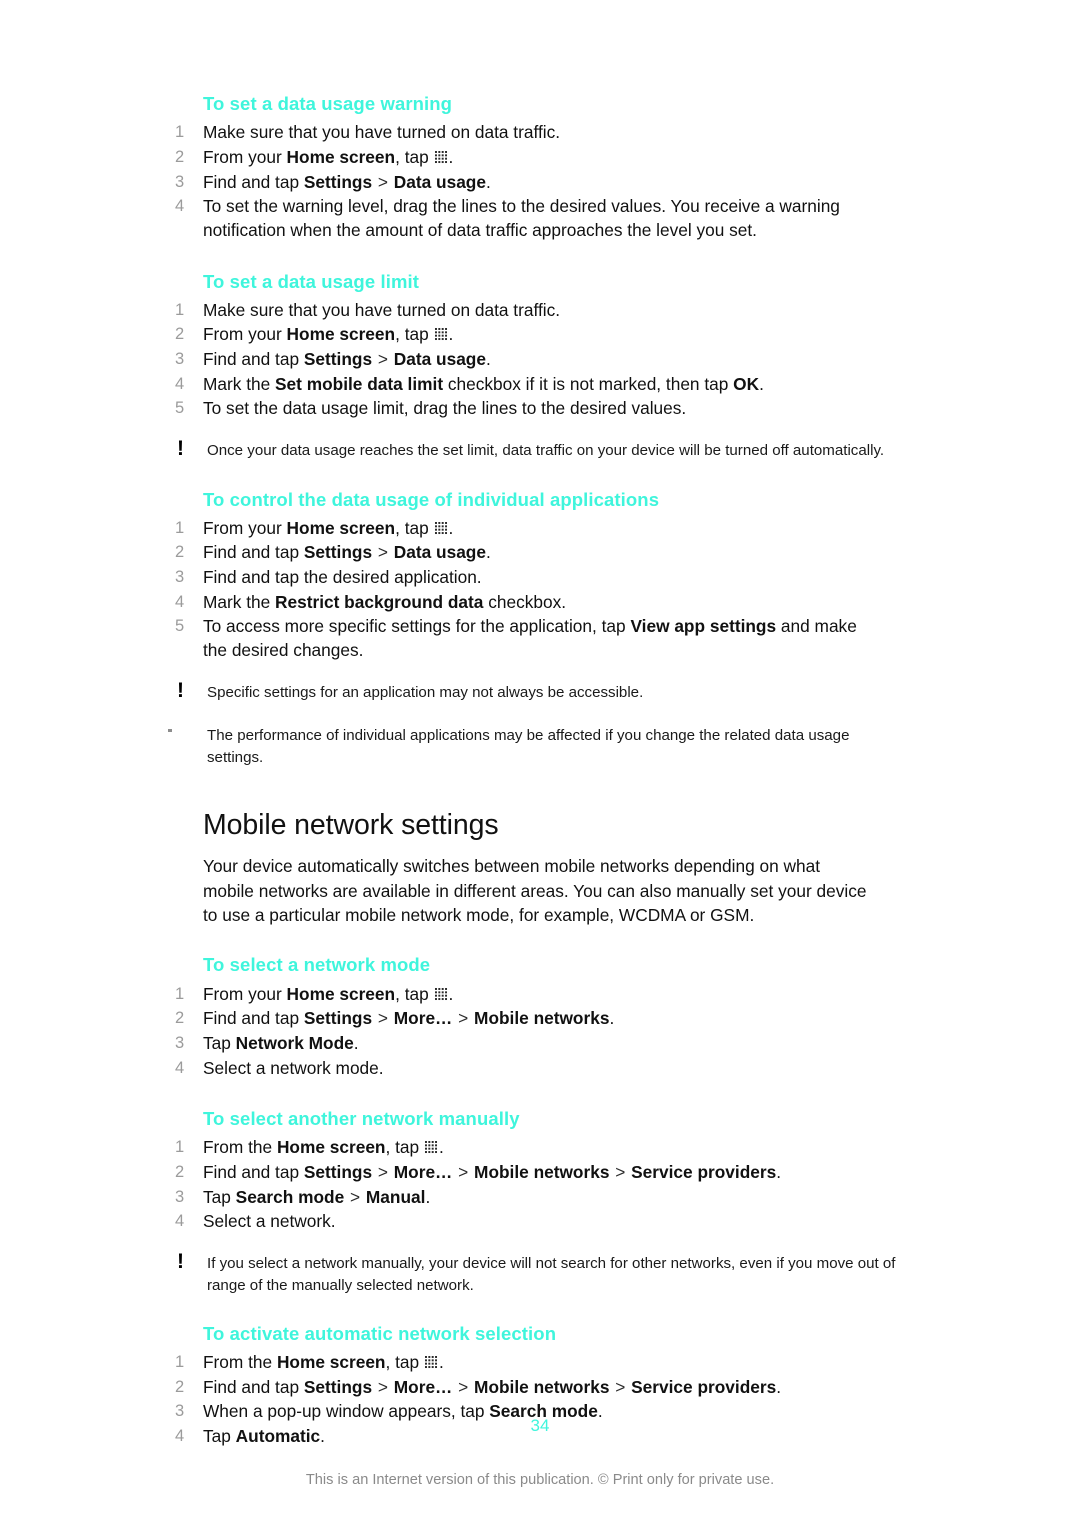 This screenshot has width=1080, height=1527. What do you see at coordinates (703, 626) in the screenshot?
I see `ui-label: View app settings` at bounding box center [703, 626].